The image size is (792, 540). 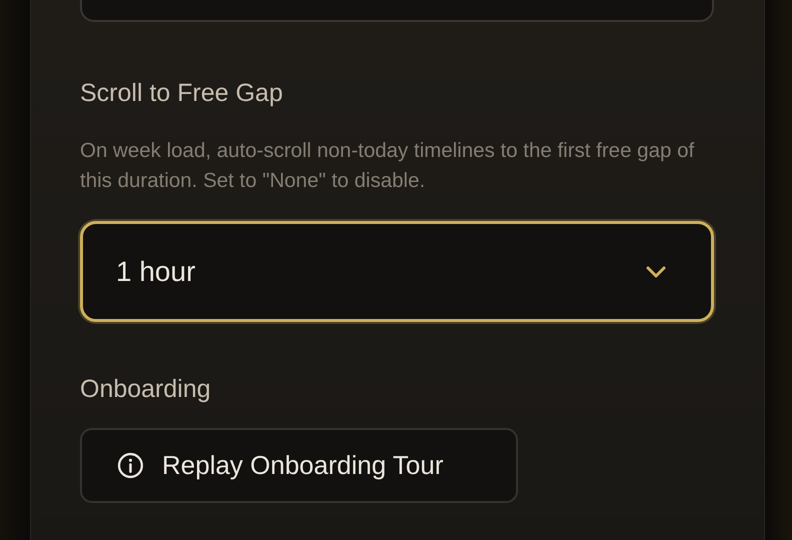 What do you see at coordinates (299, 465) in the screenshot?
I see `replay-tour-button: Replay Onboarding Tour` at bounding box center [299, 465].